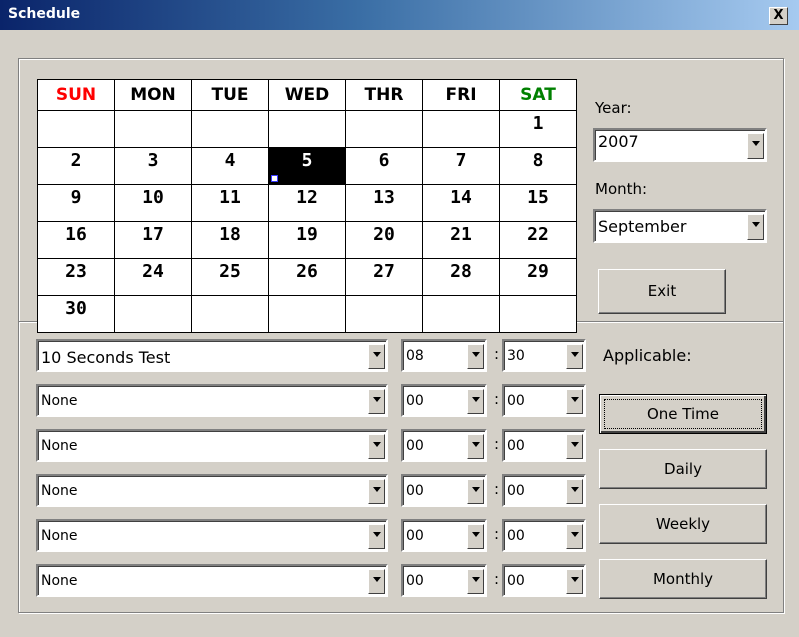  Describe the element at coordinates (153, 166) in the screenshot. I see `calendar-day: 3` at that location.